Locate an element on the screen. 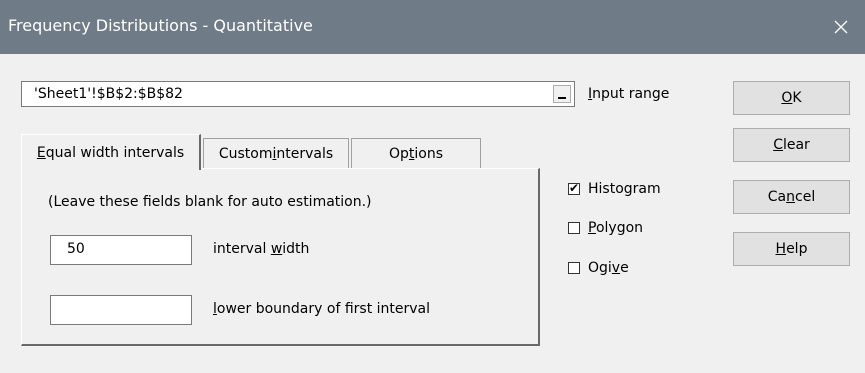 The image size is (865, 373). input-range-field: 'Sheet1'!$B$2:$B$82 is located at coordinates (298, 94).